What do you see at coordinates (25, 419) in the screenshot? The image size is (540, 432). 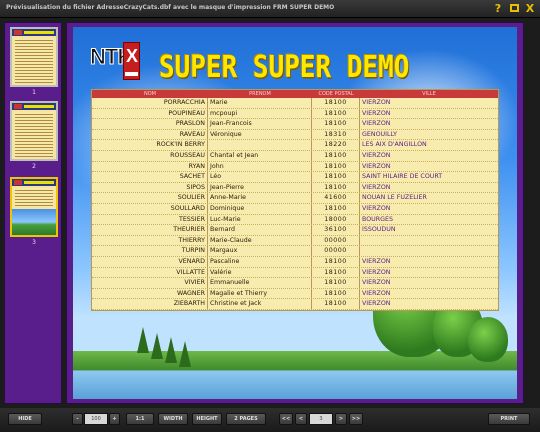 I see `hide-button: HIDE` at bounding box center [25, 419].